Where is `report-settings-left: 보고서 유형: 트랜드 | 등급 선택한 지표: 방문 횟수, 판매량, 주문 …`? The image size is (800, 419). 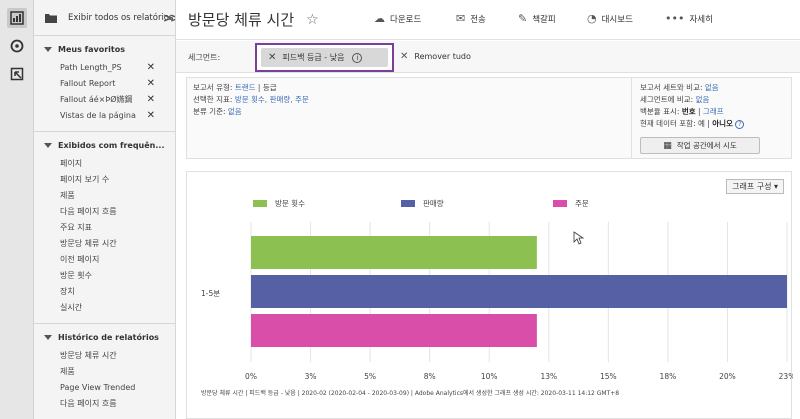
report-settings-left: 보고서 유형: 트랜드 | 등급 선택한 지표: 방문 횟수, 판매량, 주문 … is located at coordinates (408, 100).